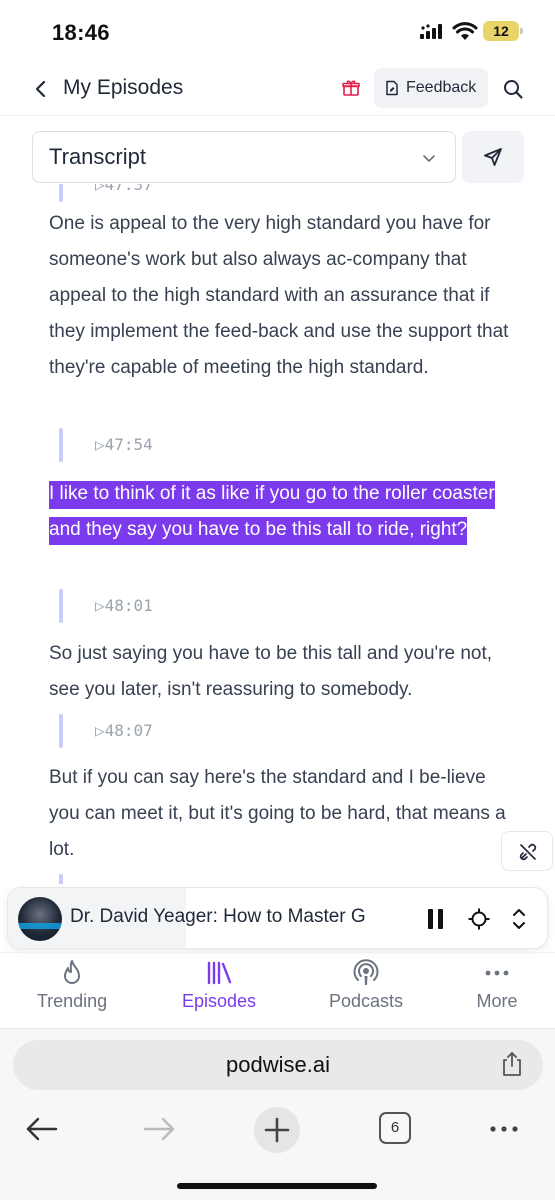 This screenshot has height=1200, width=555. I want to click on unlink-icon, so click(528, 852).